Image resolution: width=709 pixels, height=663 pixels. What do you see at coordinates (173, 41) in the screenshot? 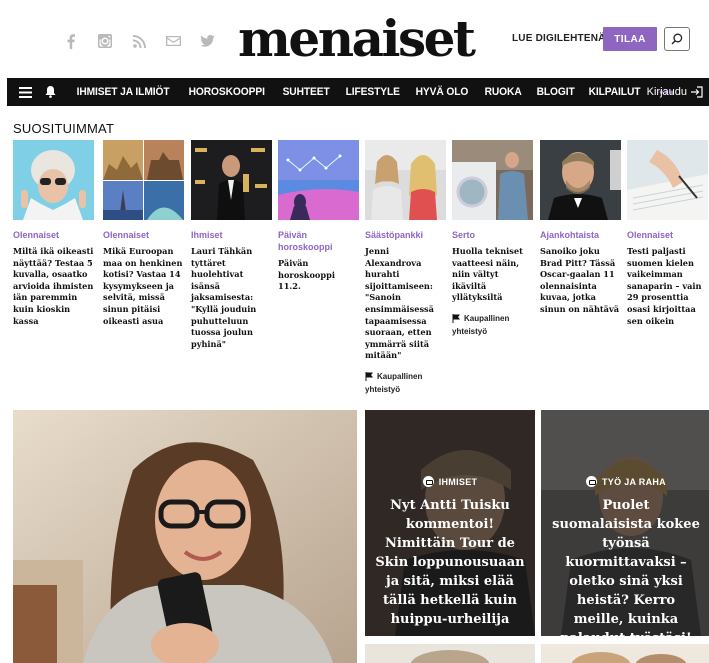
I see `mail-icon` at bounding box center [173, 41].